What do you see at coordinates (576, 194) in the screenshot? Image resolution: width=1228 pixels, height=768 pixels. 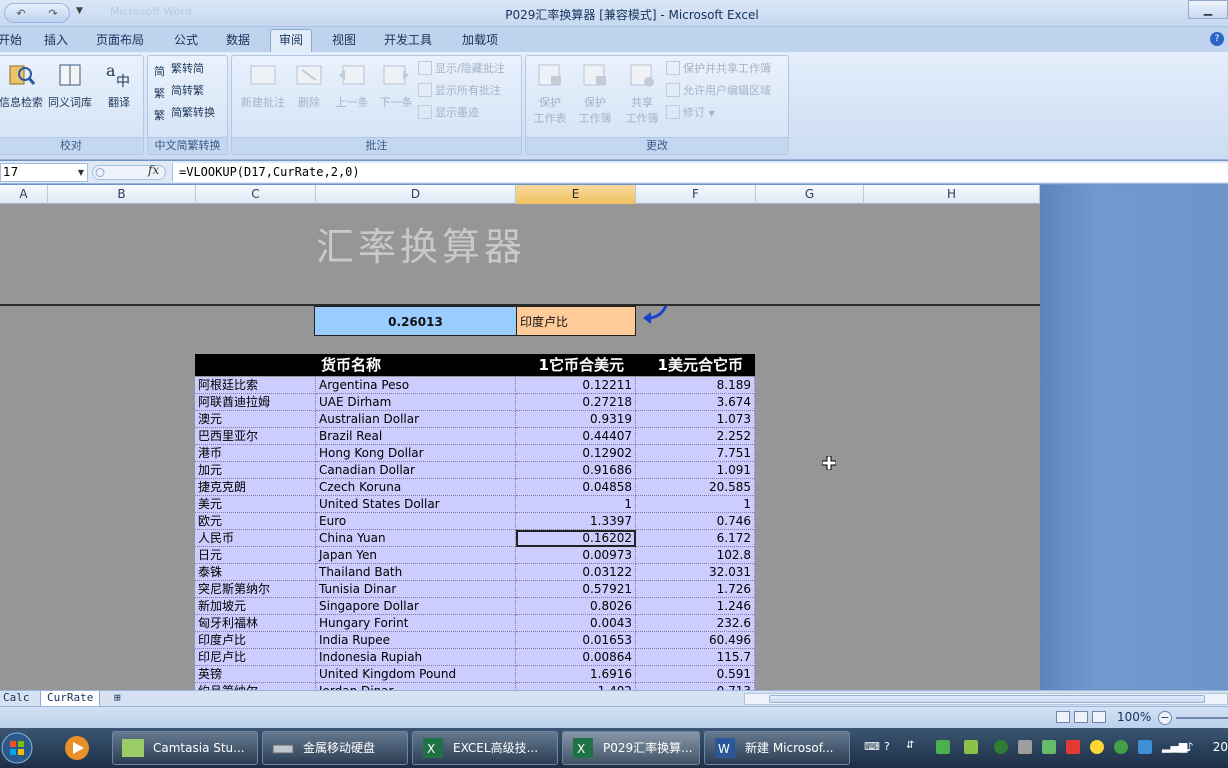 I see `column-header-e: E` at bounding box center [576, 194].